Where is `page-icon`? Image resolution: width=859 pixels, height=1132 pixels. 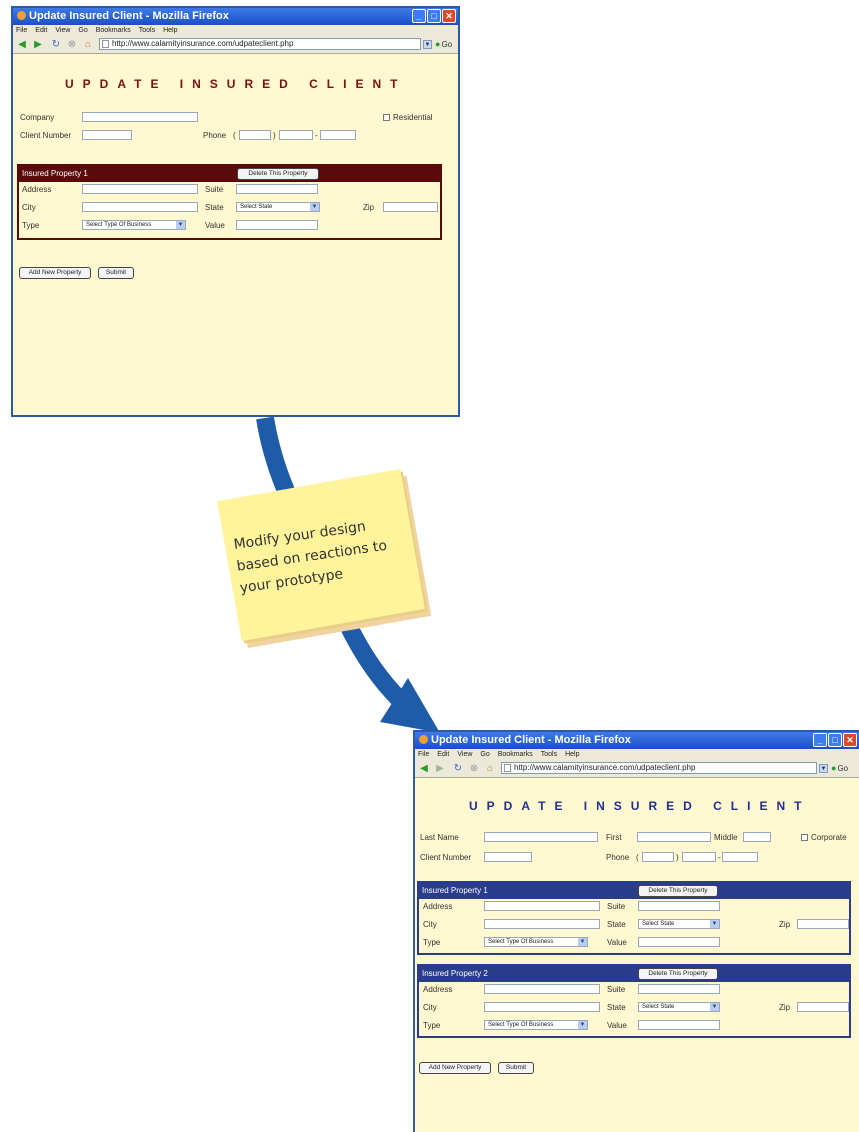
page-icon is located at coordinates (105, 44).